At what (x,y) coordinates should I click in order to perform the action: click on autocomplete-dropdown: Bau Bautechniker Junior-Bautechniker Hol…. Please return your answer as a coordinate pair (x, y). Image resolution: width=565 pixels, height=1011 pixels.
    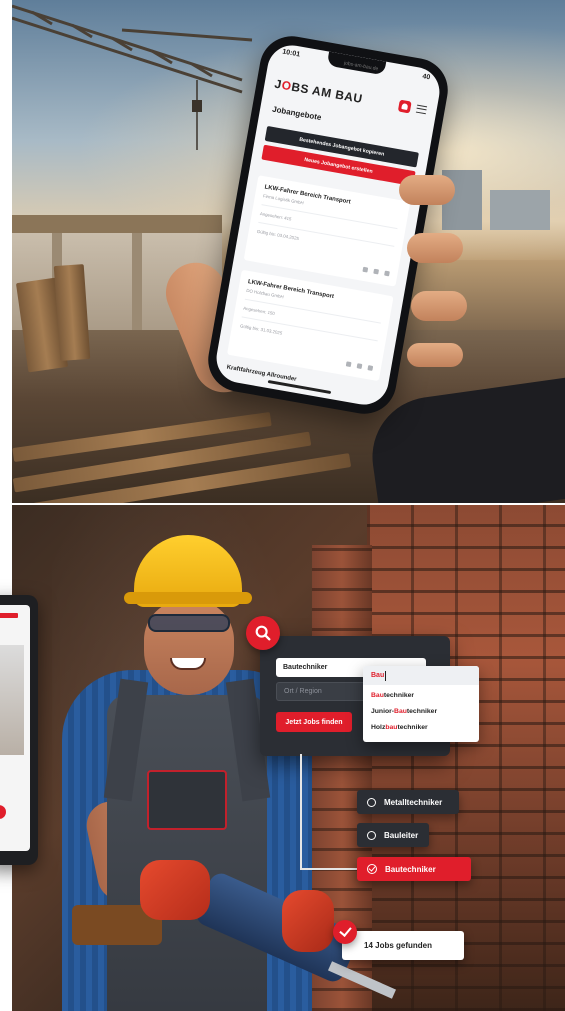
    Looking at the image, I should click on (421, 704).